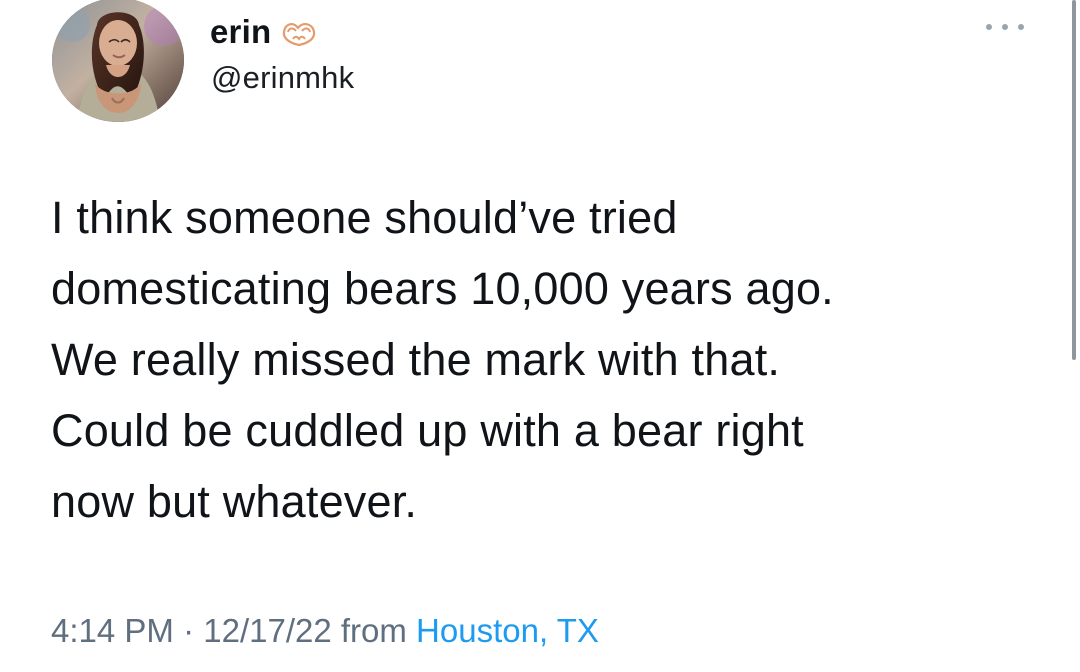 The width and height of the screenshot is (1080, 672). I want to click on tweet-date: 12/17/22, so click(267, 630).